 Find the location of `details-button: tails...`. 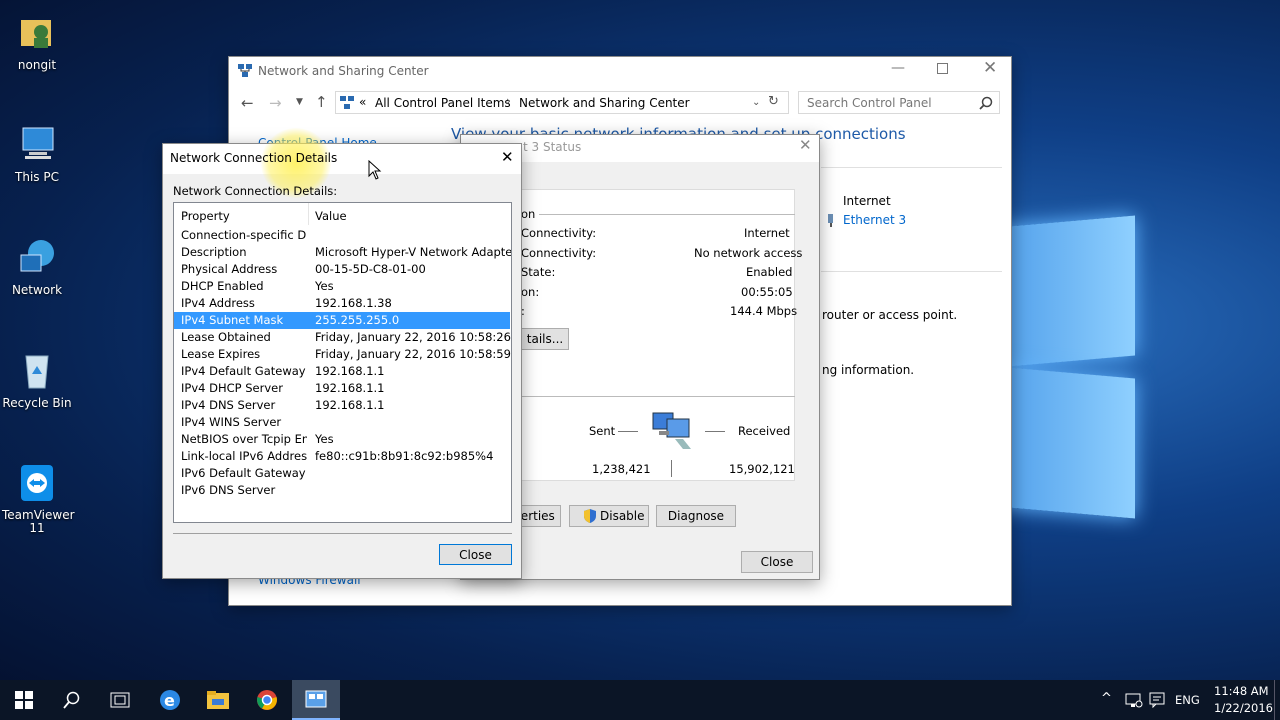

details-button: tails... is located at coordinates (545, 339).